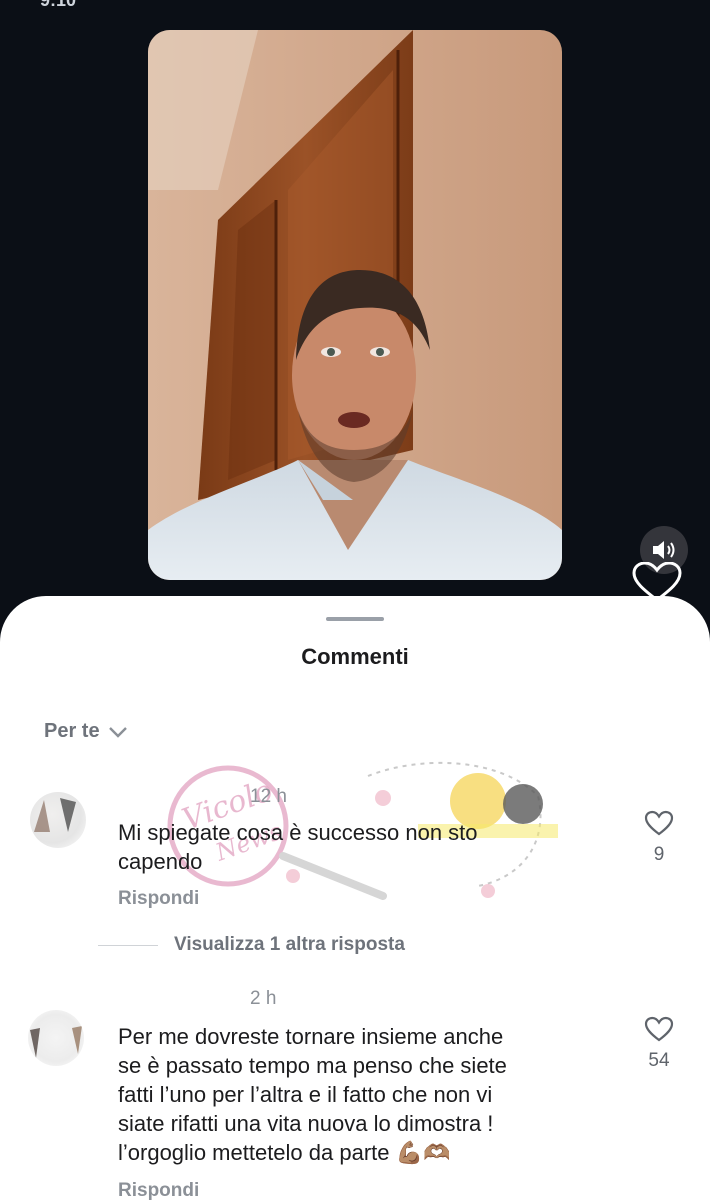 The image size is (710, 1200). I want to click on comment-time: 2 h, so click(263, 998).